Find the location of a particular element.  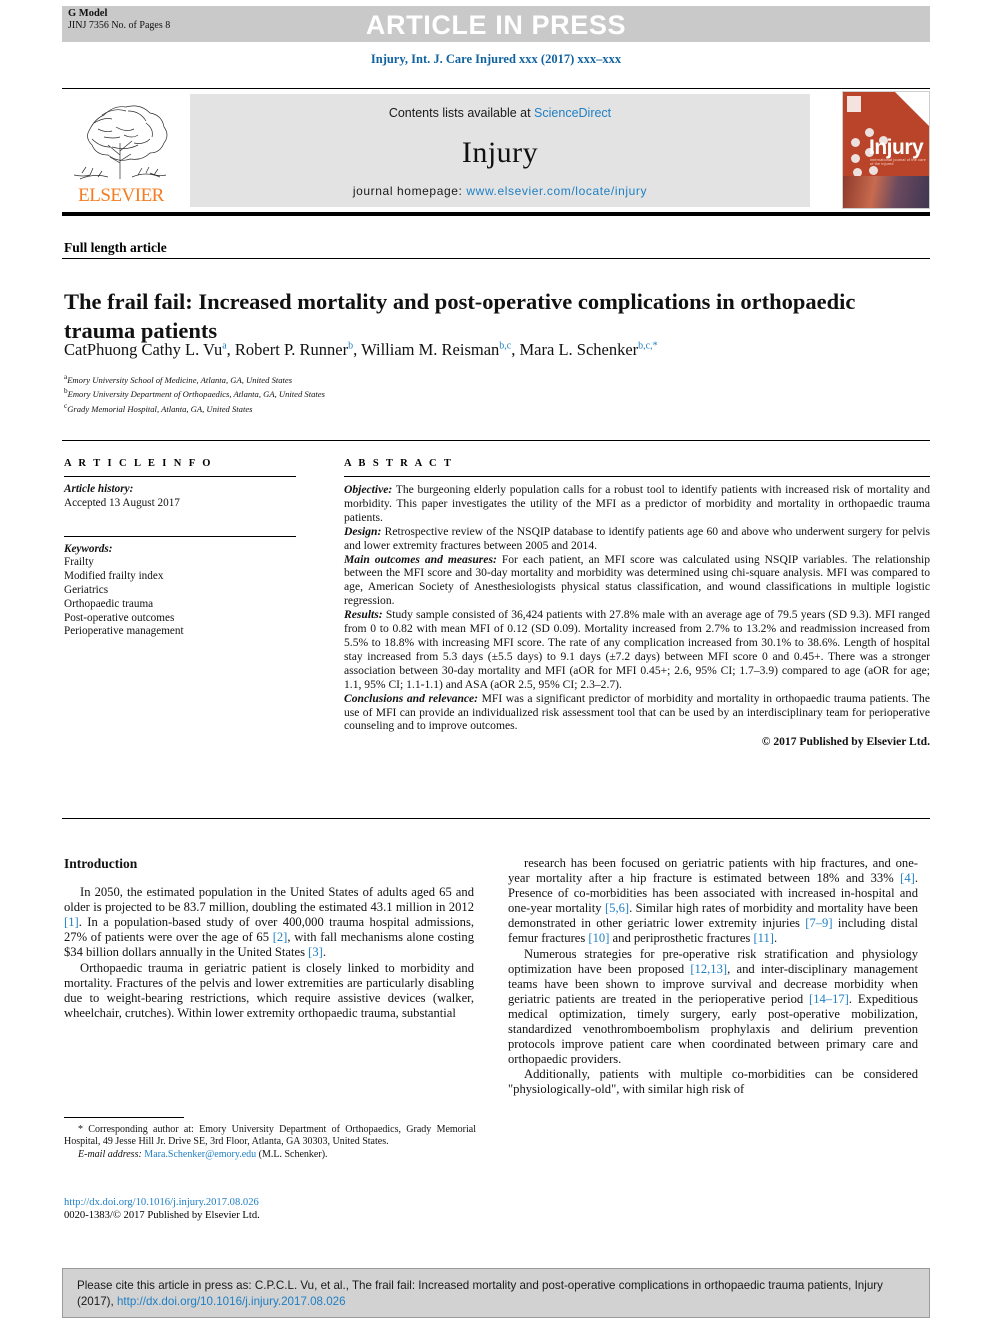

citation-ref: [10] is located at coordinates (598, 938).